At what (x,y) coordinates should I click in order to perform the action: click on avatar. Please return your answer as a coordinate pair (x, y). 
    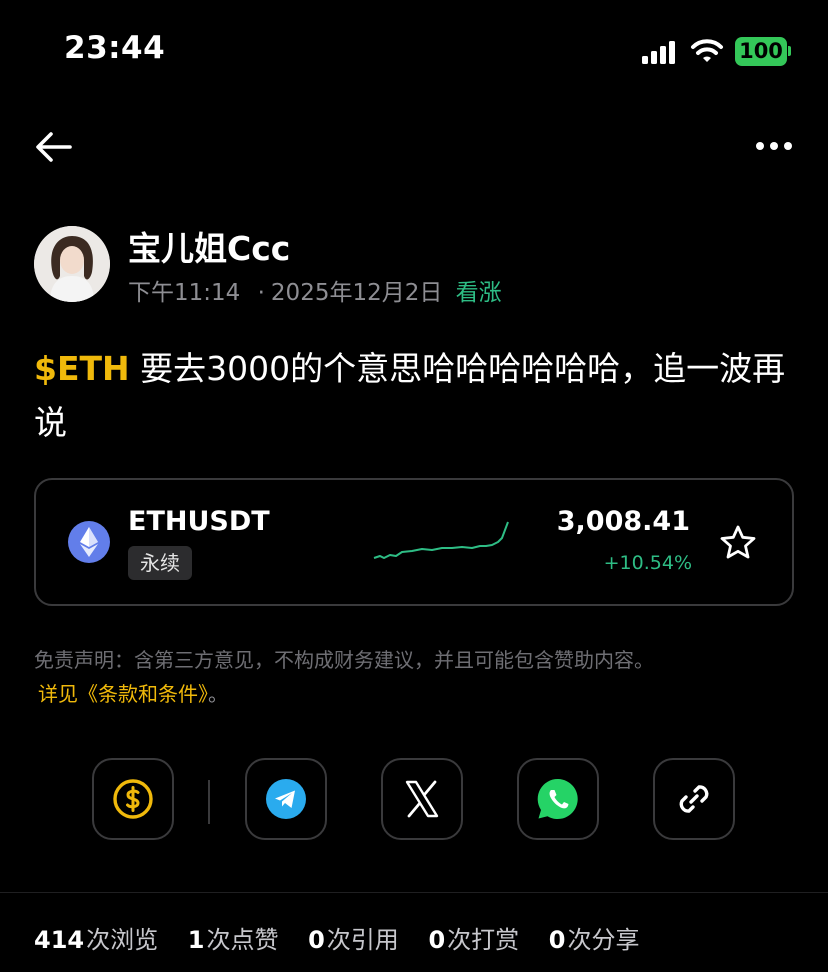
    Looking at the image, I should click on (72, 264).